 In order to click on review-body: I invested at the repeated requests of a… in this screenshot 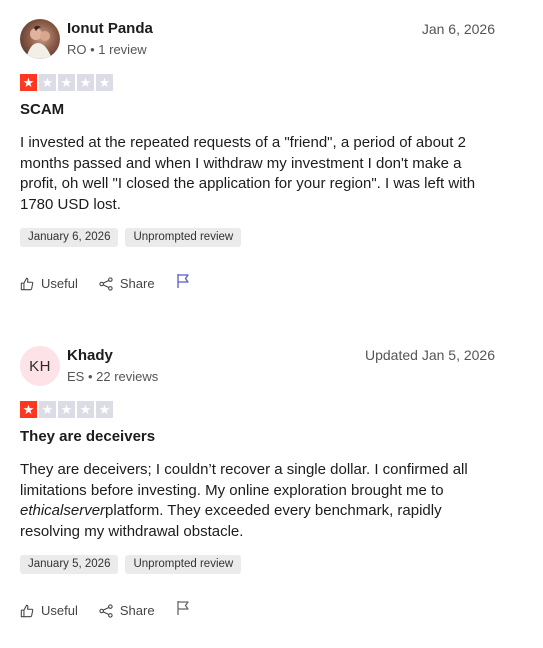, I will do `click(248, 173)`.